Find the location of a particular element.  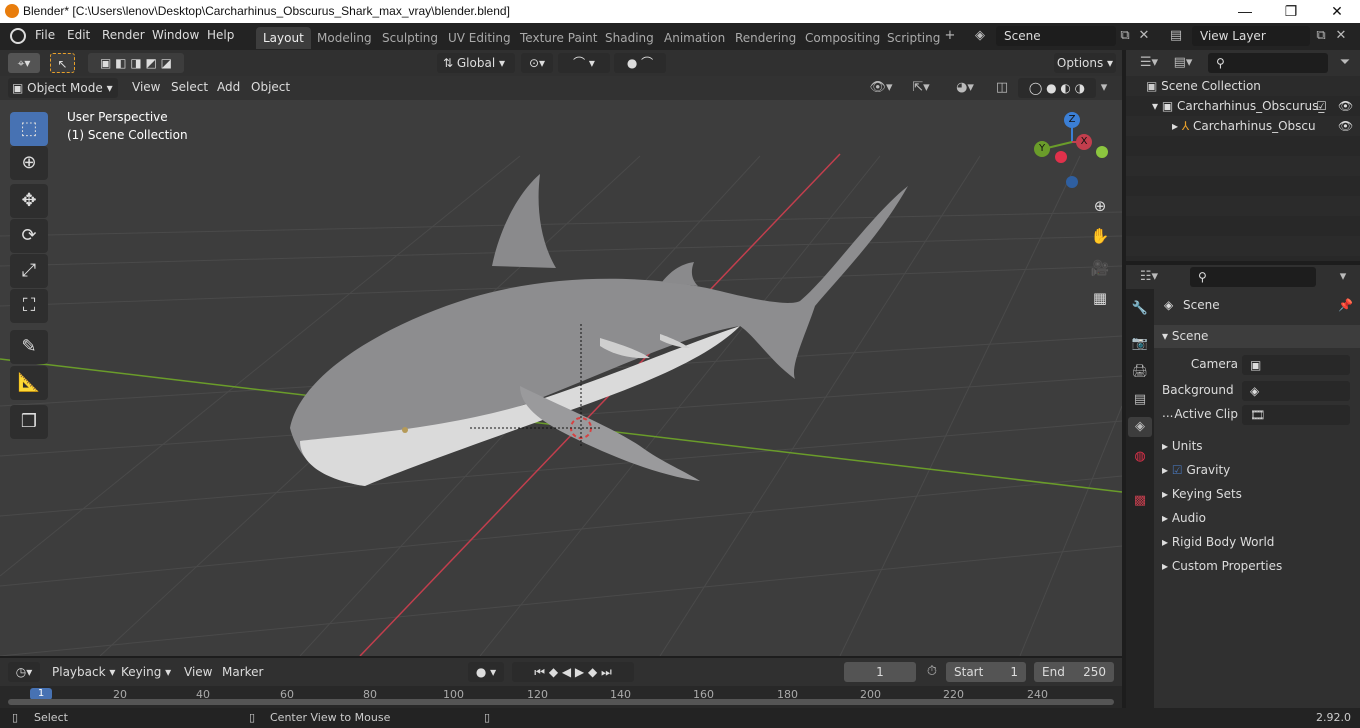

cursor-tool: ⊕ is located at coordinates (29, 163).